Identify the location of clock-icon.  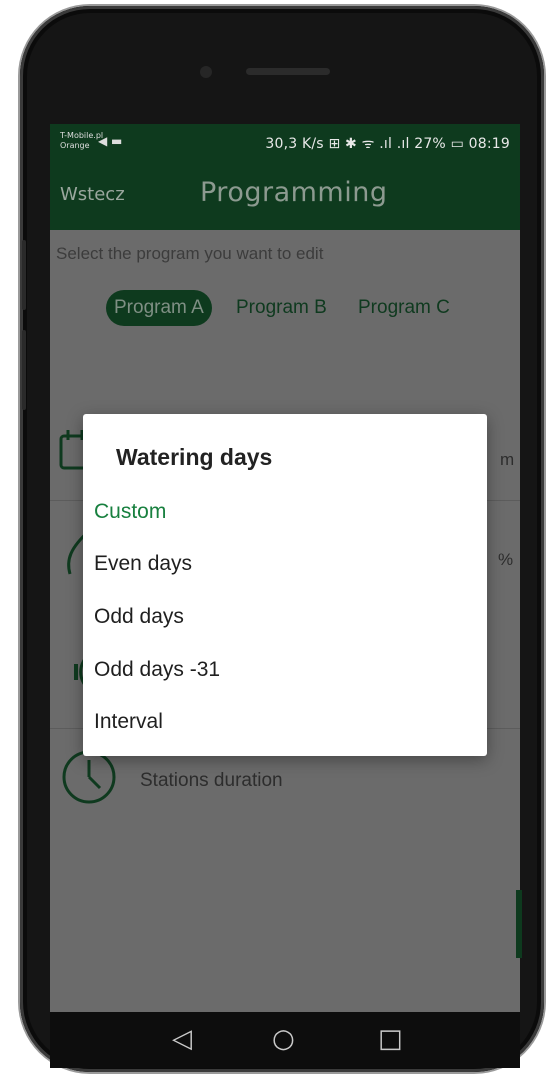
(89, 779).